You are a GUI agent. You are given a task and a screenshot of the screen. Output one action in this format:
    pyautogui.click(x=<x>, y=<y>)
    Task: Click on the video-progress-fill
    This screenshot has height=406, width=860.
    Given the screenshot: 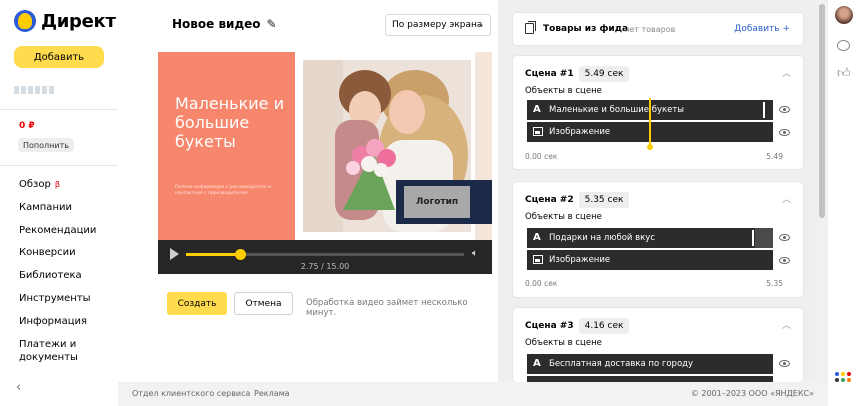 What is the action you would take?
    pyautogui.click(x=213, y=254)
    